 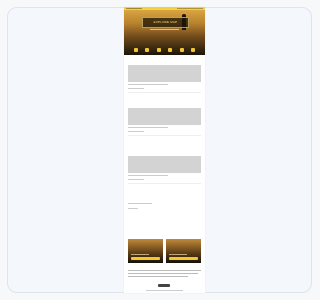 I want to click on info-section, so click(x=164, y=207).